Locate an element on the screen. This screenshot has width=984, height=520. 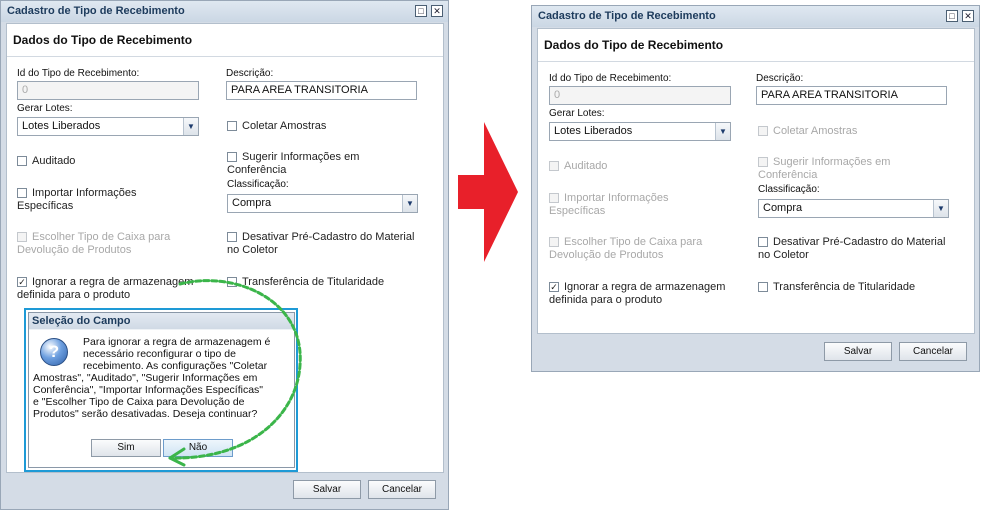
right-arrow-icon is located at coordinates (488, 192).